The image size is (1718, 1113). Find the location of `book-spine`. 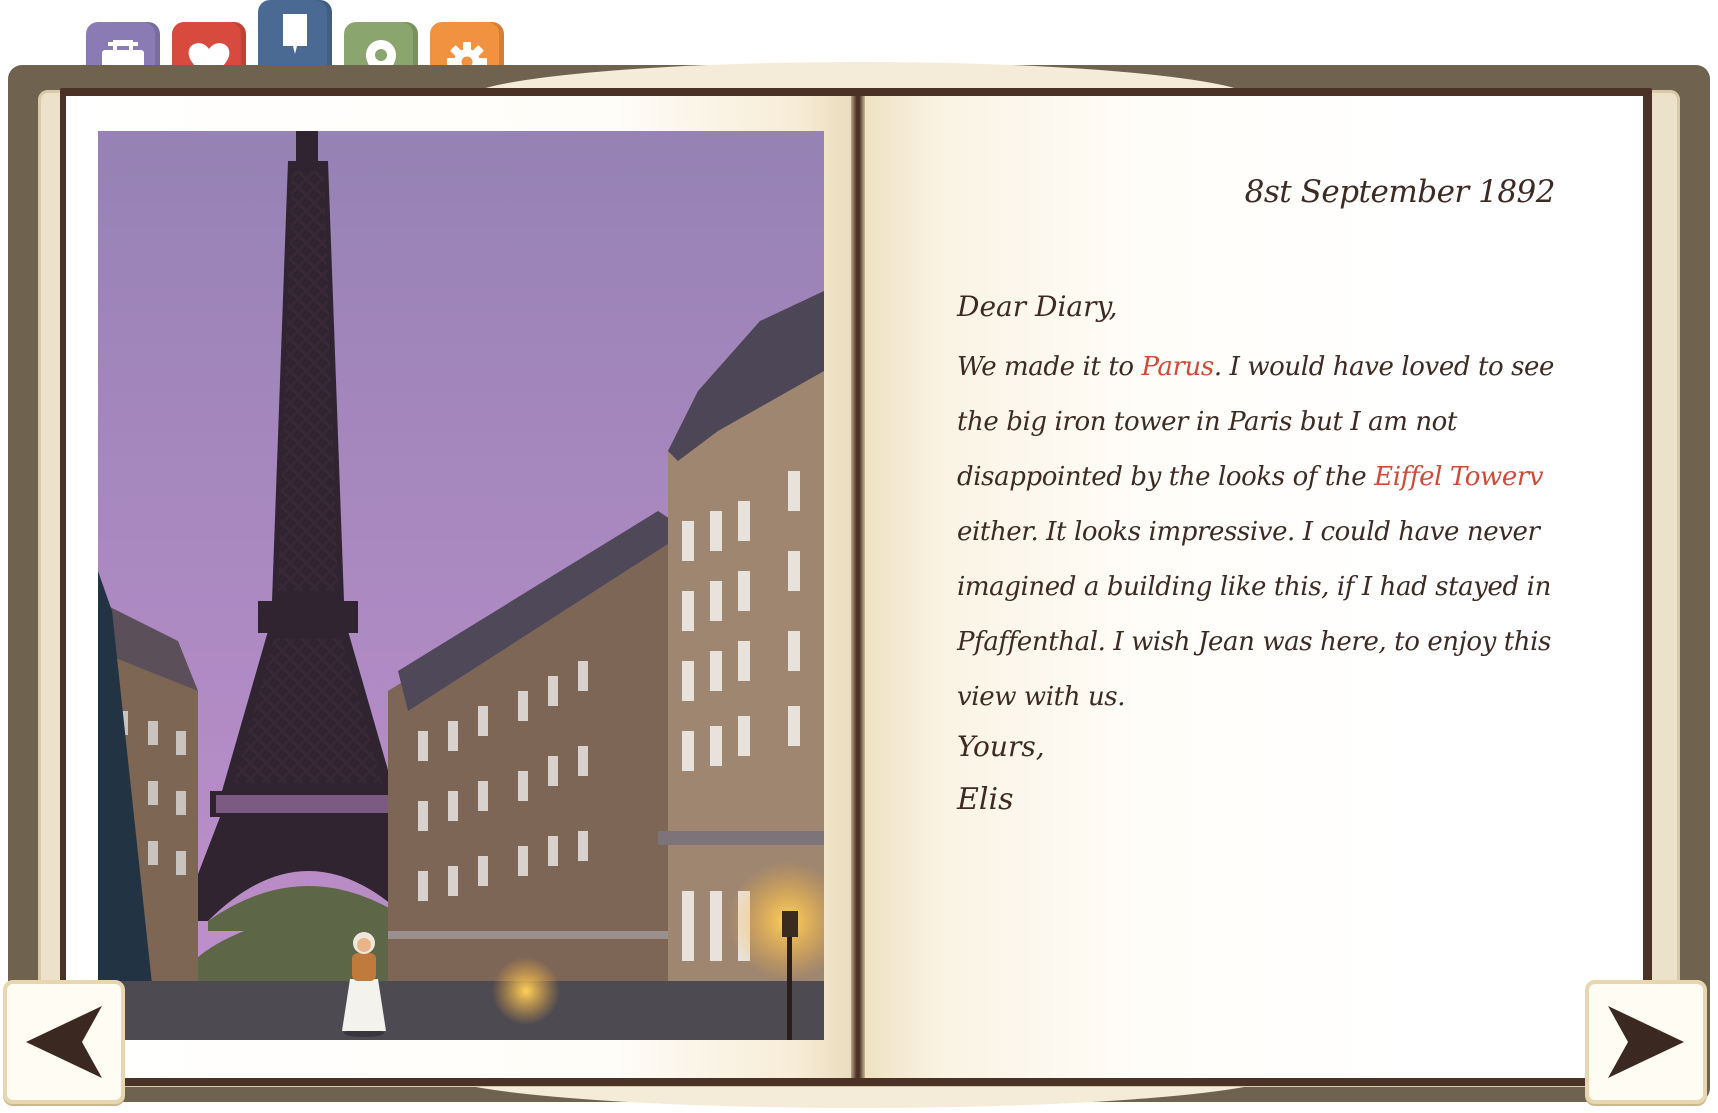

book-spine is located at coordinates (858, 587).